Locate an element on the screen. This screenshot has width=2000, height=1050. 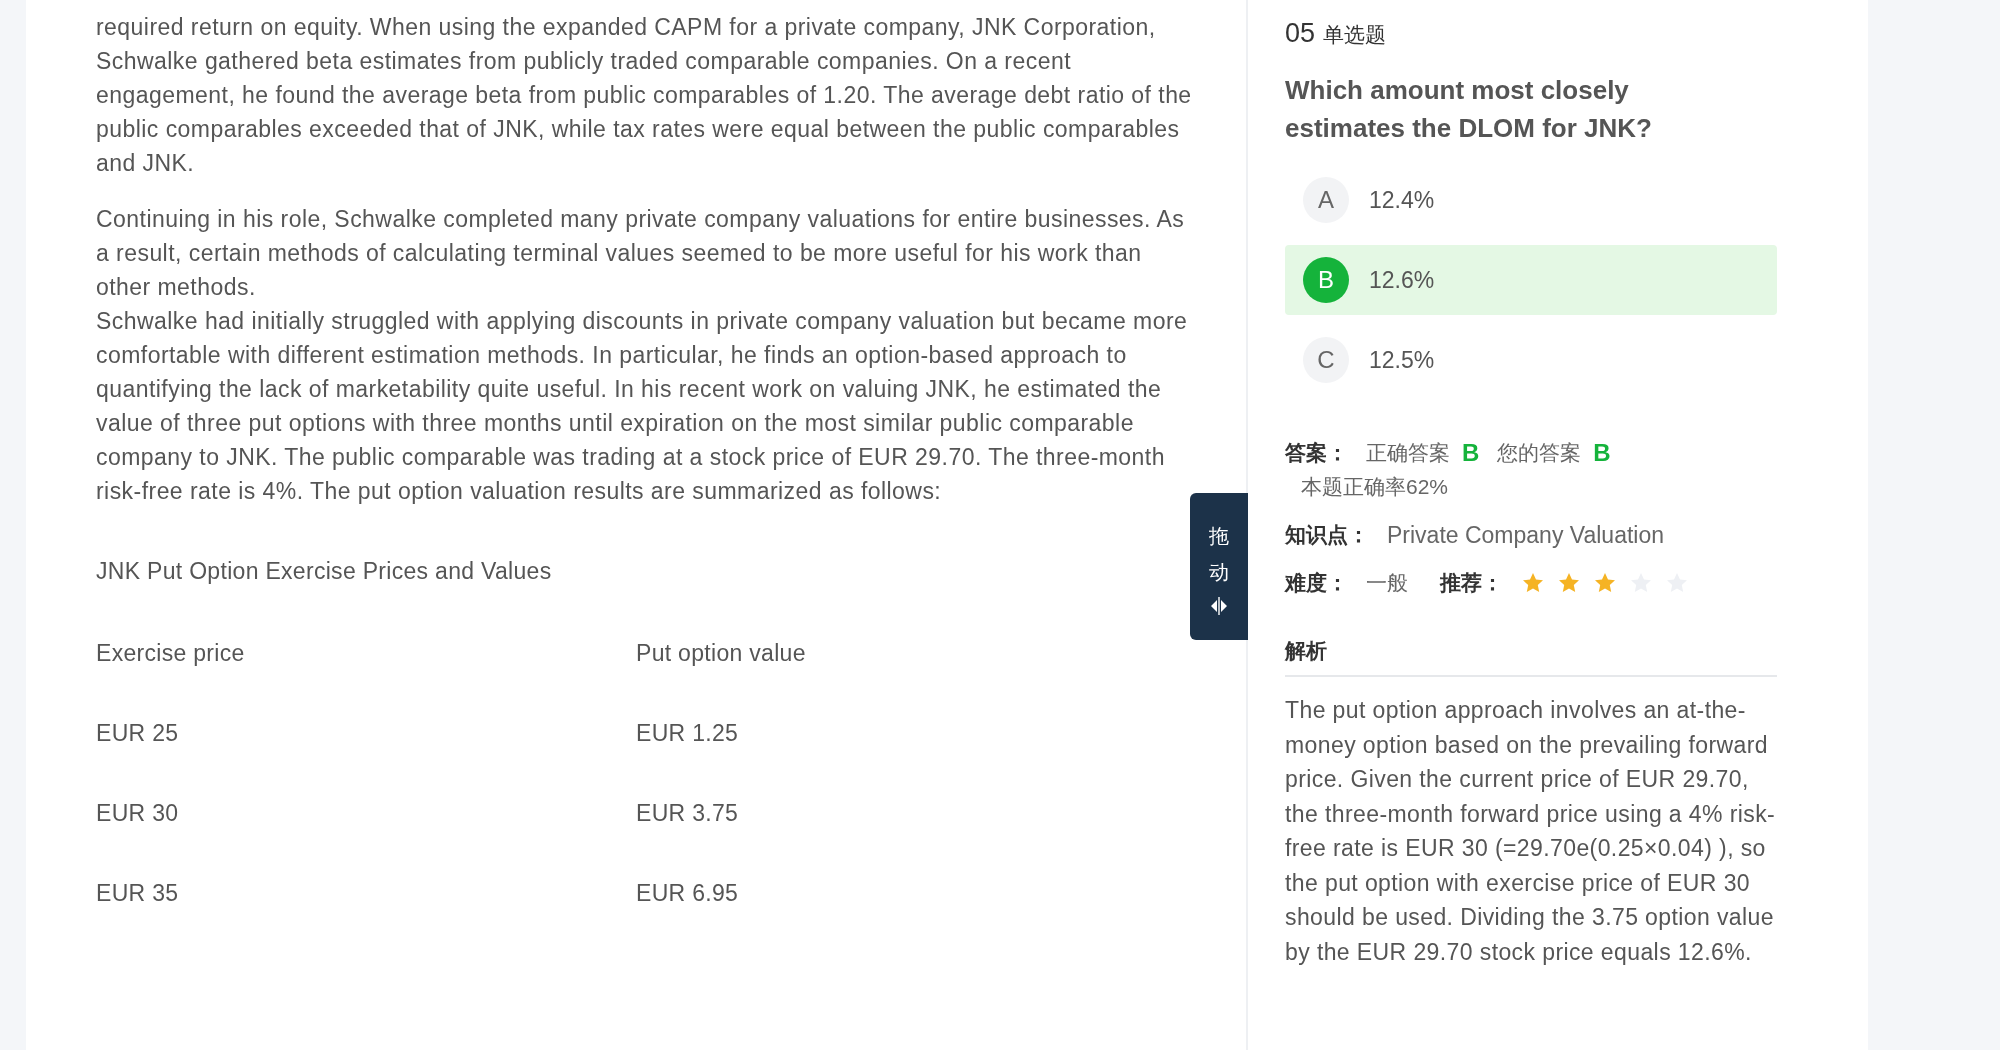
table-cell-text: EUR 30 is located at coordinates (138, 813).